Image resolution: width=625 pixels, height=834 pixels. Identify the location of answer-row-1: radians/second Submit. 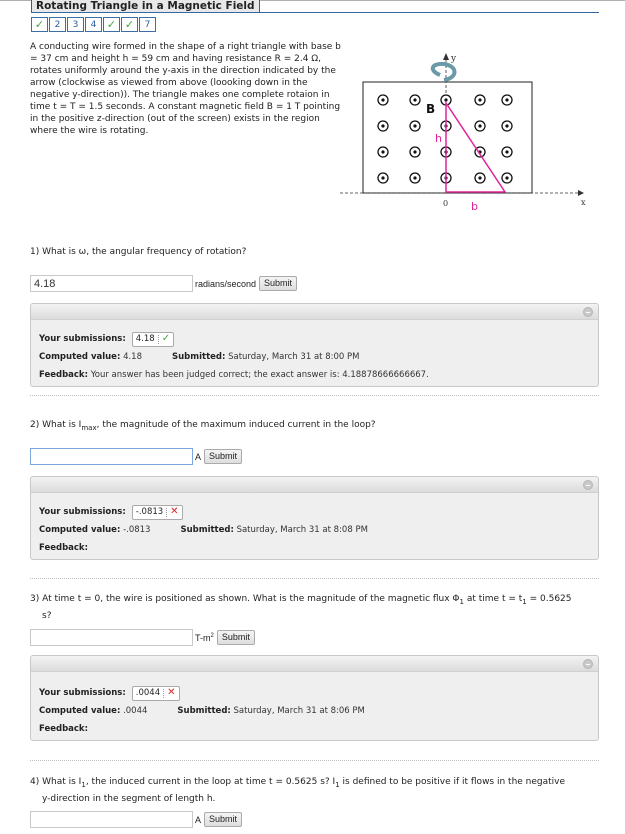
(164, 283).